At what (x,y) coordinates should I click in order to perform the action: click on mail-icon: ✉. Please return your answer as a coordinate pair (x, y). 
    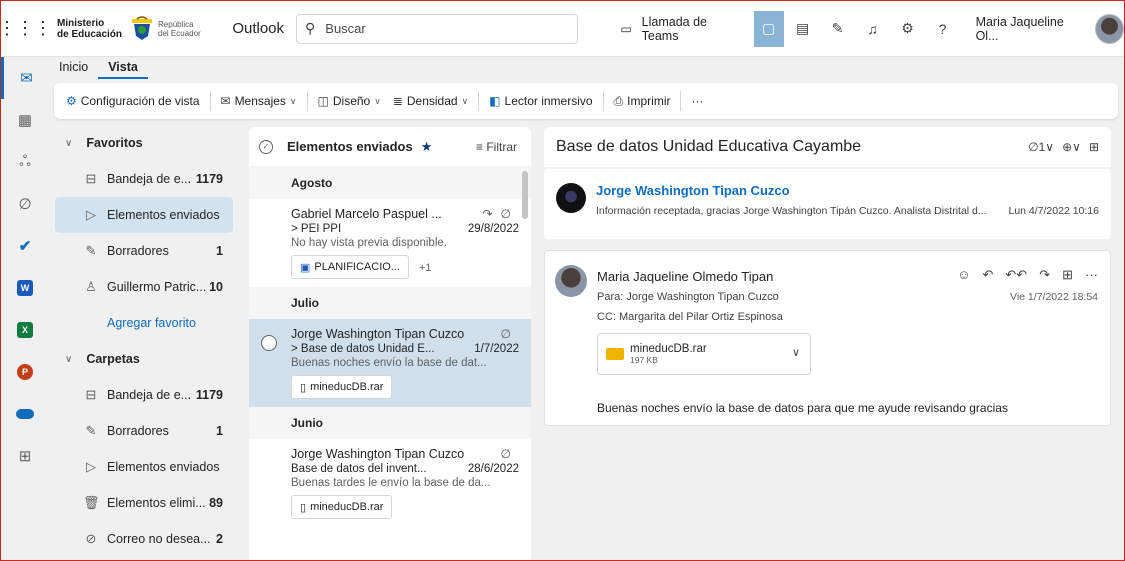
    Looking at the image, I should click on (25, 78).